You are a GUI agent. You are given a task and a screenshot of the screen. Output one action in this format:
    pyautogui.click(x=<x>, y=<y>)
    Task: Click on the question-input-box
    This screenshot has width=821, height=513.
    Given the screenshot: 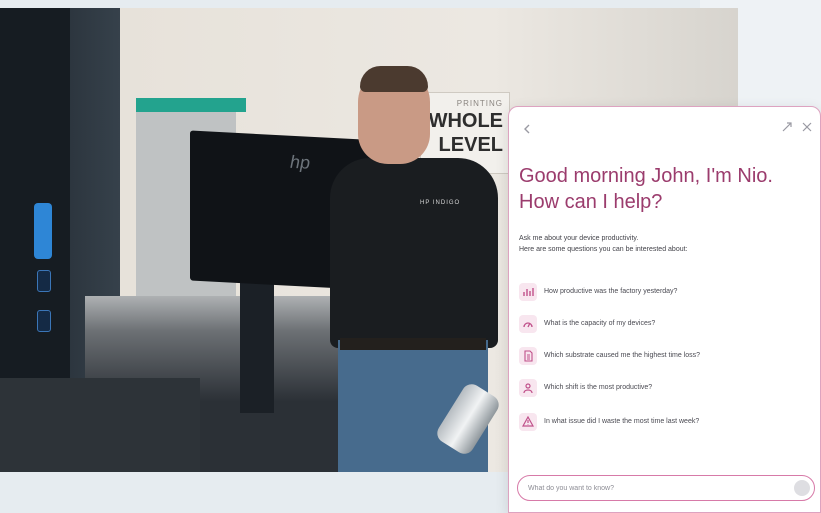 What is the action you would take?
    pyautogui.click(x=666, y=488)
    